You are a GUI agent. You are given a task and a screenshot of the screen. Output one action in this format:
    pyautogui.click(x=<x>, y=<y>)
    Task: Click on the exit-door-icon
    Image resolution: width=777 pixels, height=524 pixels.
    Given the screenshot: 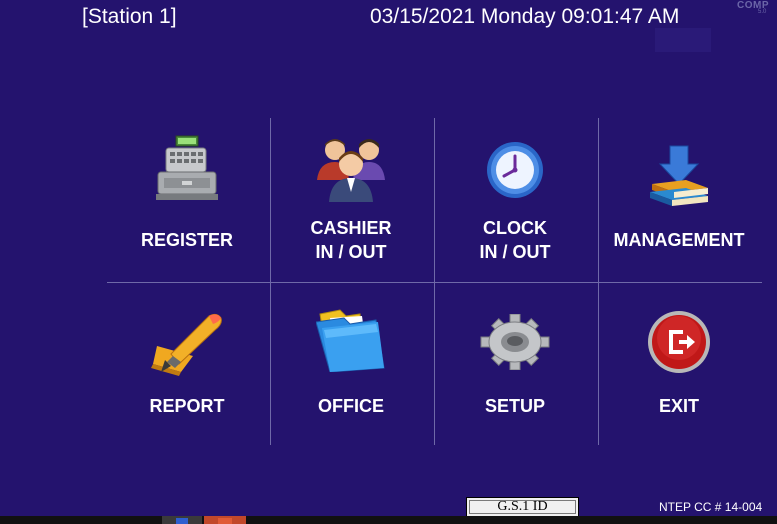 What is the action you would take?
    pyautogui.click(x=679, y=342)
    